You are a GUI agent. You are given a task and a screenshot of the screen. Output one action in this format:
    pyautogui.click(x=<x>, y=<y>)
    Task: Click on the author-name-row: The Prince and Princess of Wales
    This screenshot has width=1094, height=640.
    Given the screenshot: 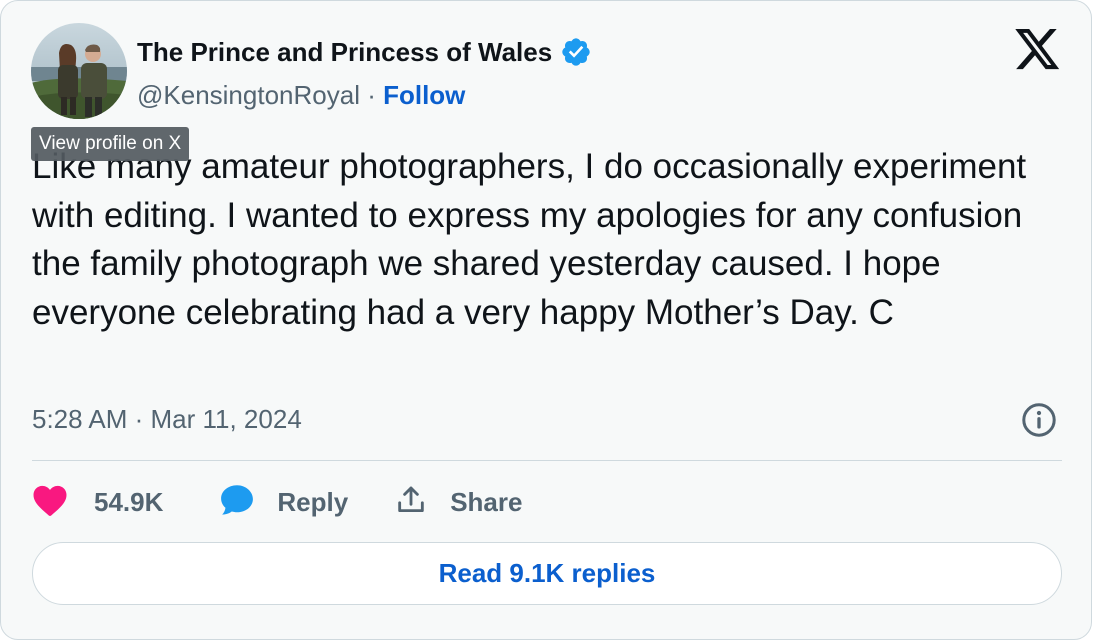 What is the action you would take?
    pyautogui.click(x=364, y=52)
    